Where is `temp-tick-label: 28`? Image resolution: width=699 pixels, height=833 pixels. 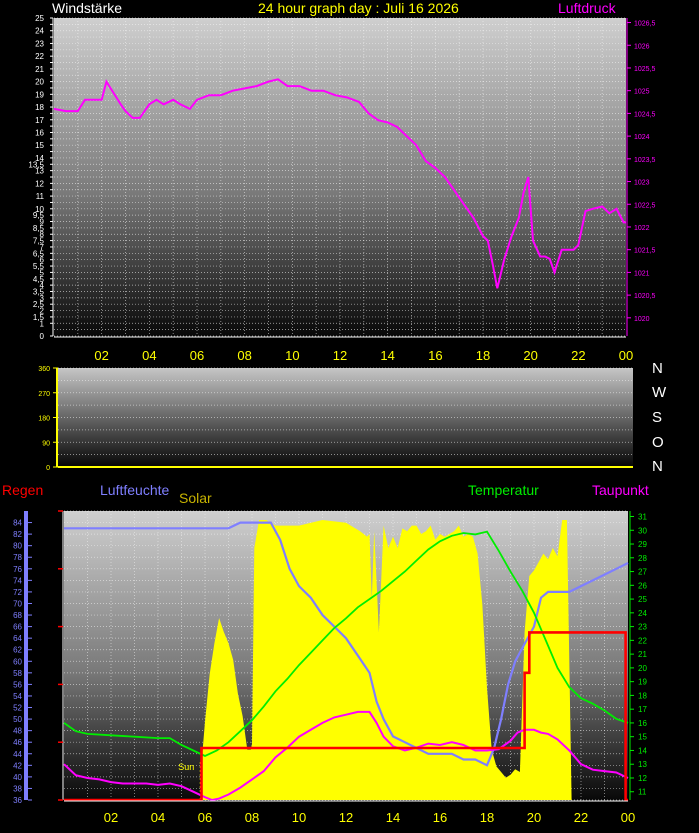
temp-tick-label: 28 is located at coordinates (642, 558).